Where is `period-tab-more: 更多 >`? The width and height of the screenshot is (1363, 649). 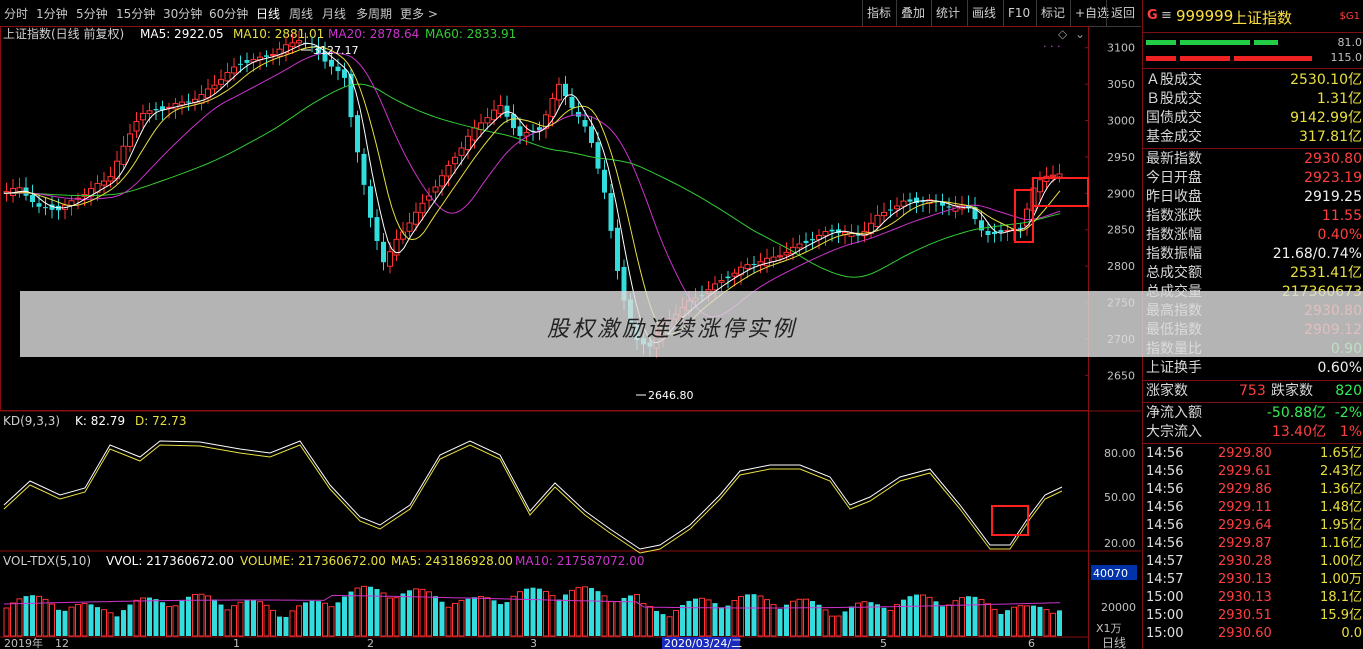 period-tab-more: 更多 > is located at coordinates (419, 13).